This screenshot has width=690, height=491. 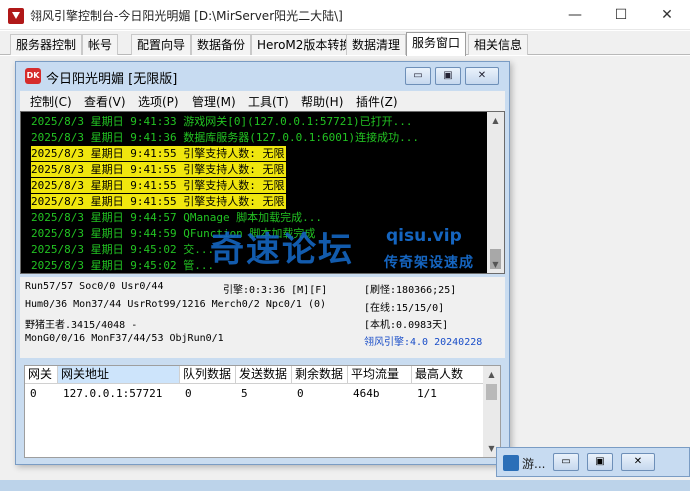 What do you see at coordinates (366, 393) in the screenshot?
I see `cell-avg: 464b` at bounding box center [366, 393].